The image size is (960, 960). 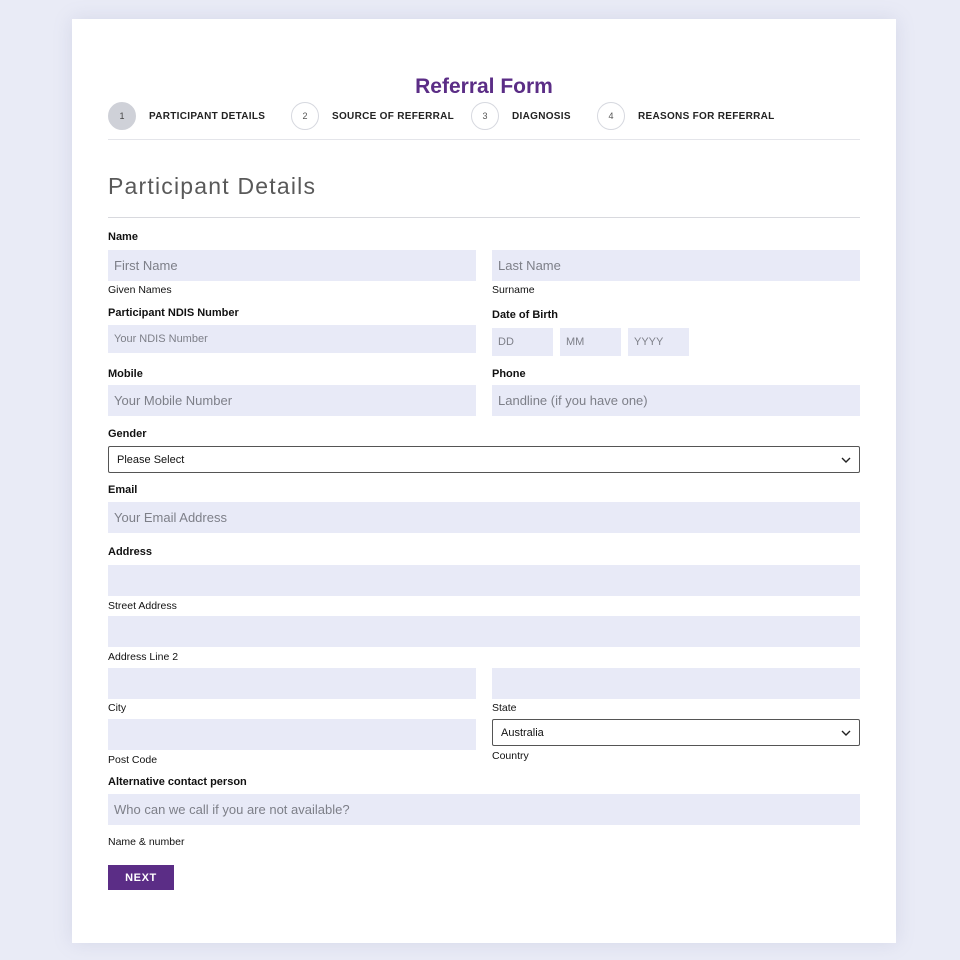 I want to click on alt-contact-label: Alternative contact person, so click(x=177, y=782).